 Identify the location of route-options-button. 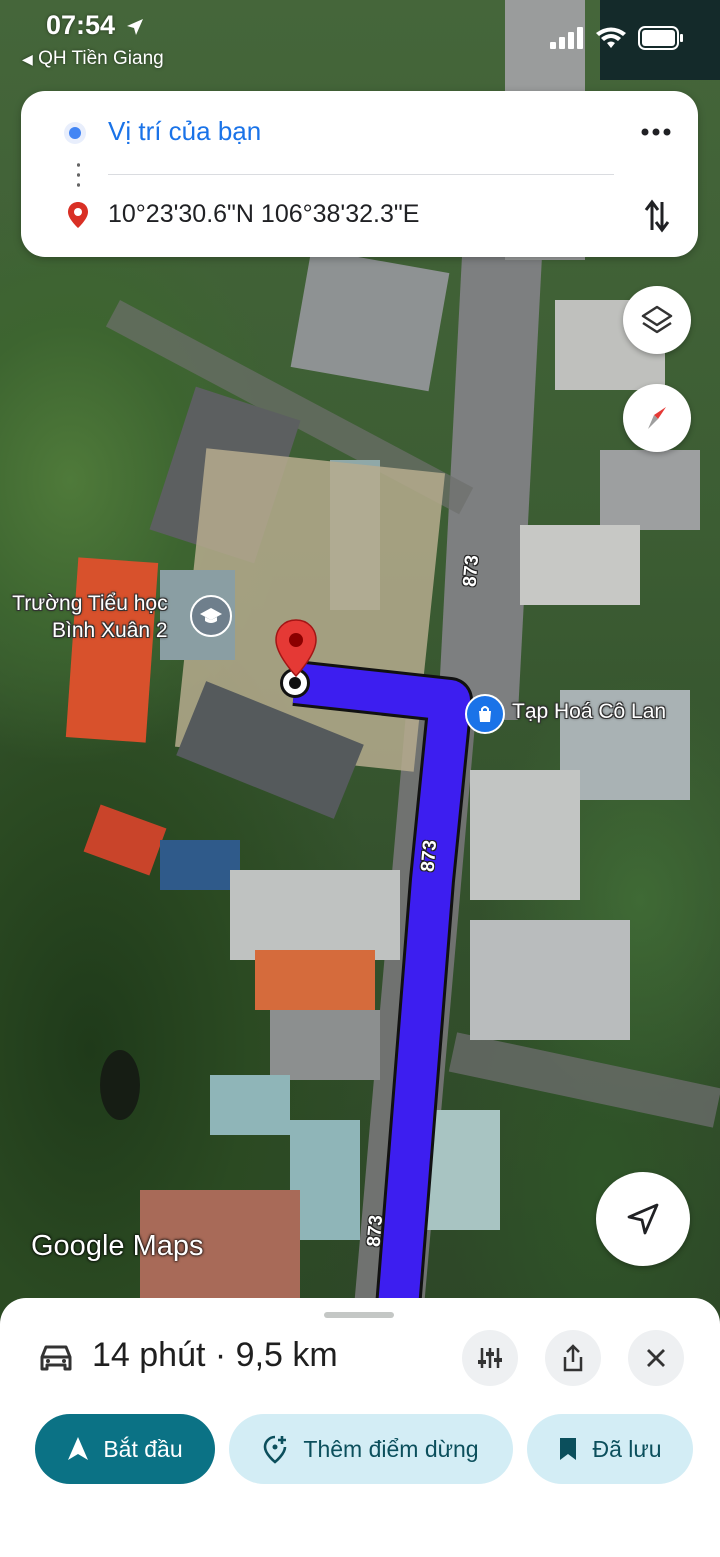
(490, 1358).